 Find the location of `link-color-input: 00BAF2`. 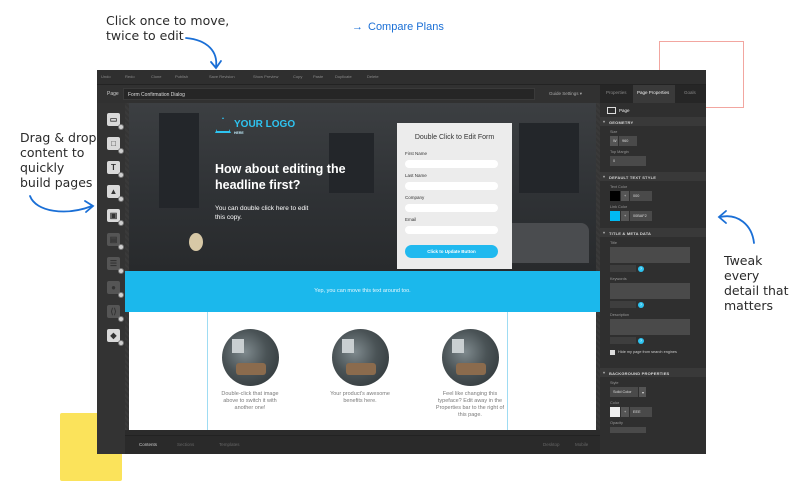

link-color-input: 00BAF2 is located at coordinates (641, 216).